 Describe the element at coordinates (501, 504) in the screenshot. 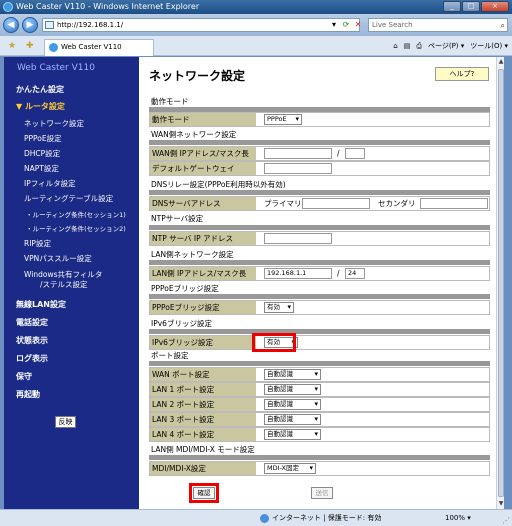

I see `scroll-down-icon: ▼` at that location.